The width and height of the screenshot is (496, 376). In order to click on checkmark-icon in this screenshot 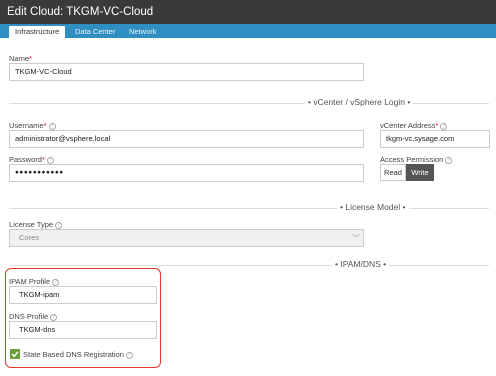, I will do `click(15, 354)`.